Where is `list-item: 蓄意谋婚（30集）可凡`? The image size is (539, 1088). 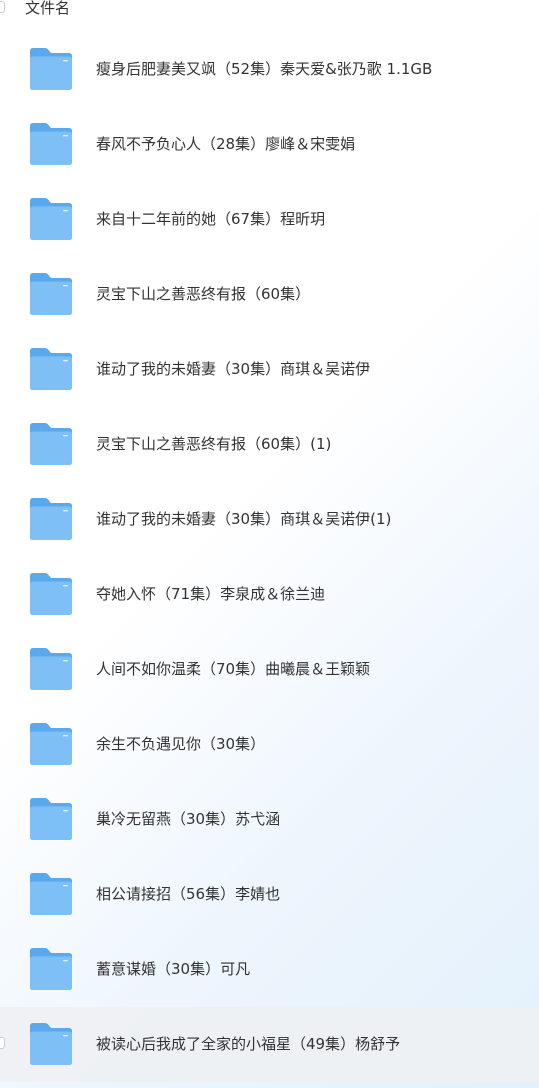 list-item: 蓄意谋婚（30集）可凡 is located at coordinates (269, 969).